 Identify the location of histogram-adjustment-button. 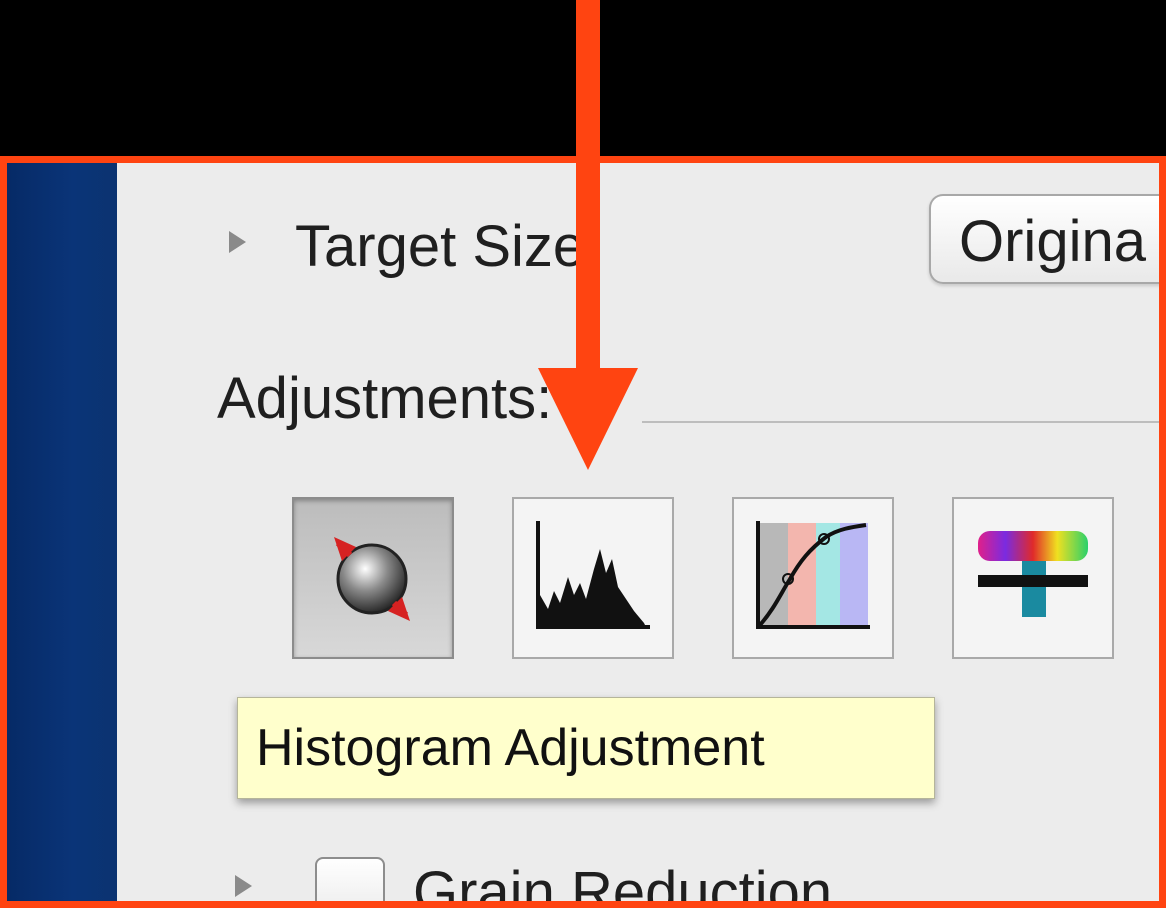
(593, 578).